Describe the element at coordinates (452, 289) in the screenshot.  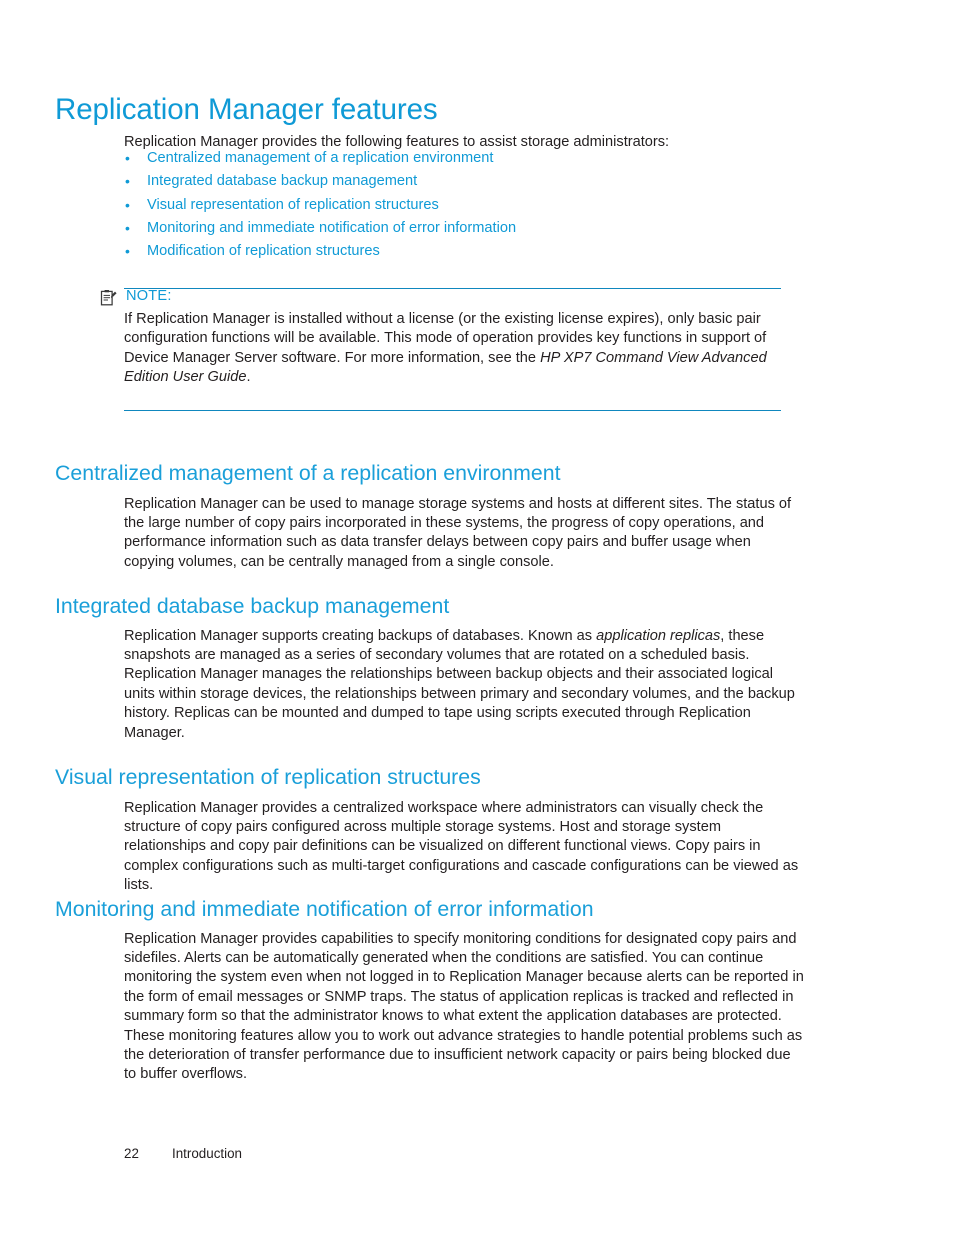
I see `note-top-rule` at that location.